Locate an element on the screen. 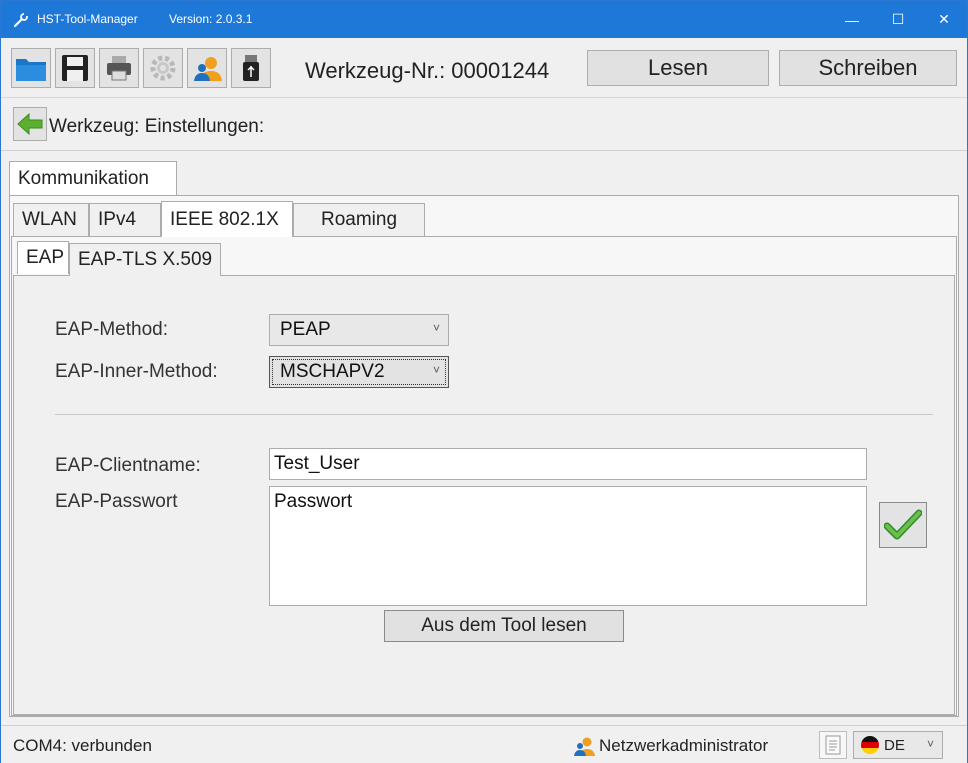 The height and width of the screenshot is (763, 968). usb-icon is located at coordinates (251, 68).